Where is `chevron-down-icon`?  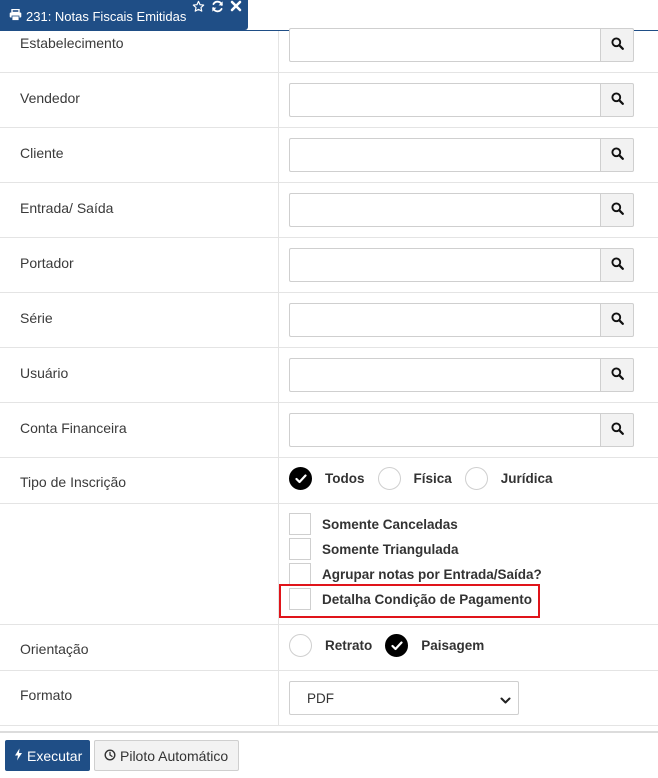
chevron-down-icon is located at coordinates (505, 700).